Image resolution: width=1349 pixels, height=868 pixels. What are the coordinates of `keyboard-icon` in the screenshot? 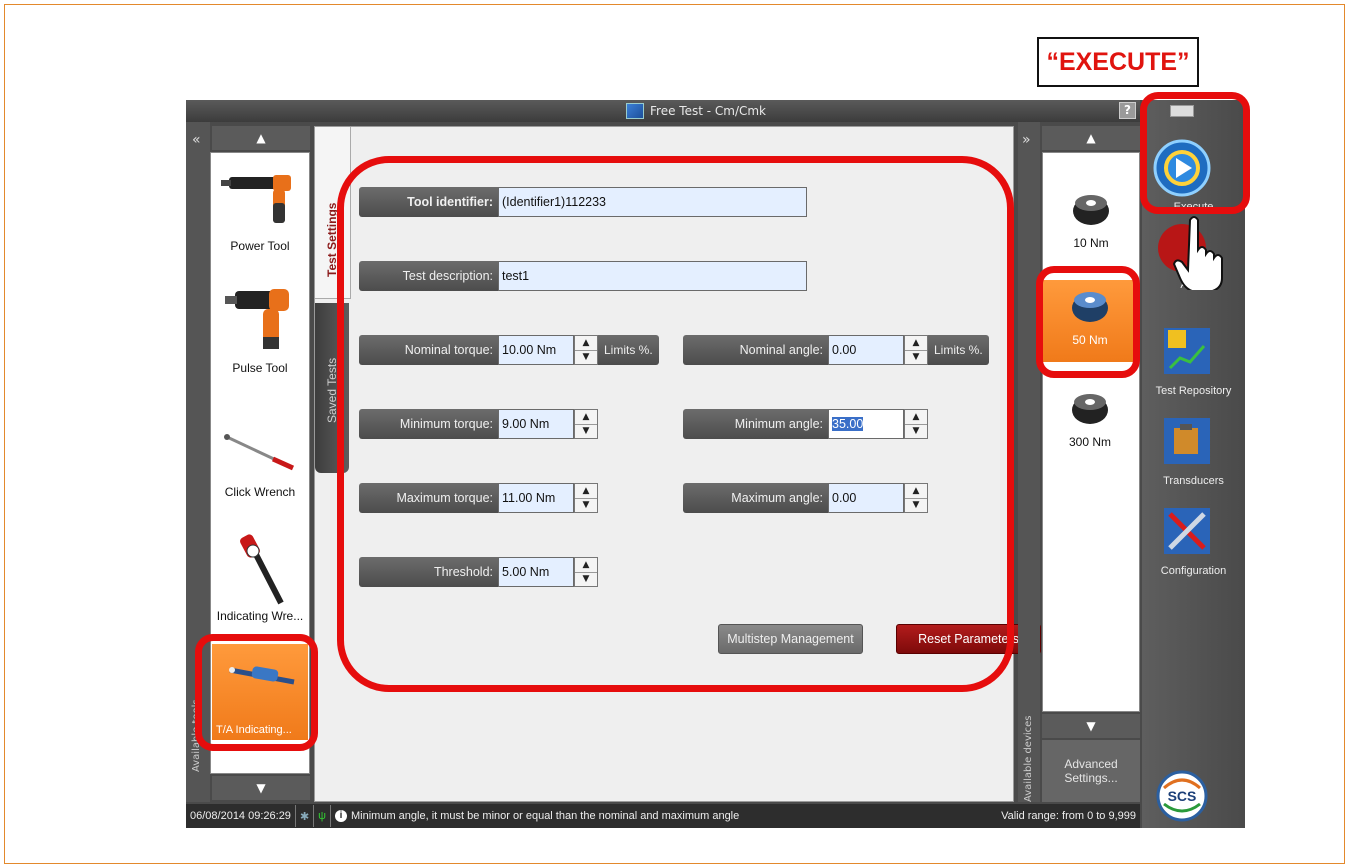 It's located at (1182, 111).